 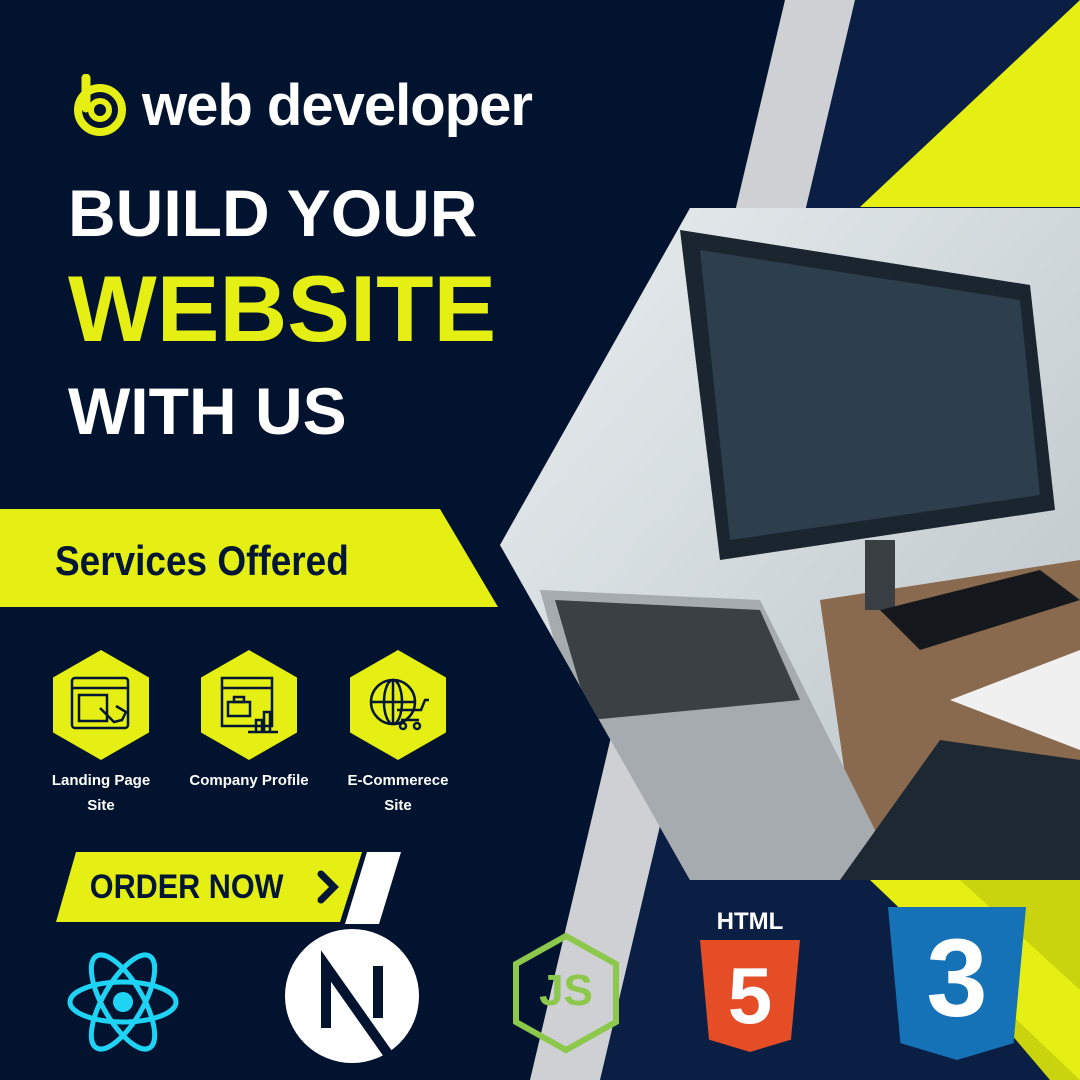 I want to click on html5-logo: HTML 5, so click(x=750, y=980).